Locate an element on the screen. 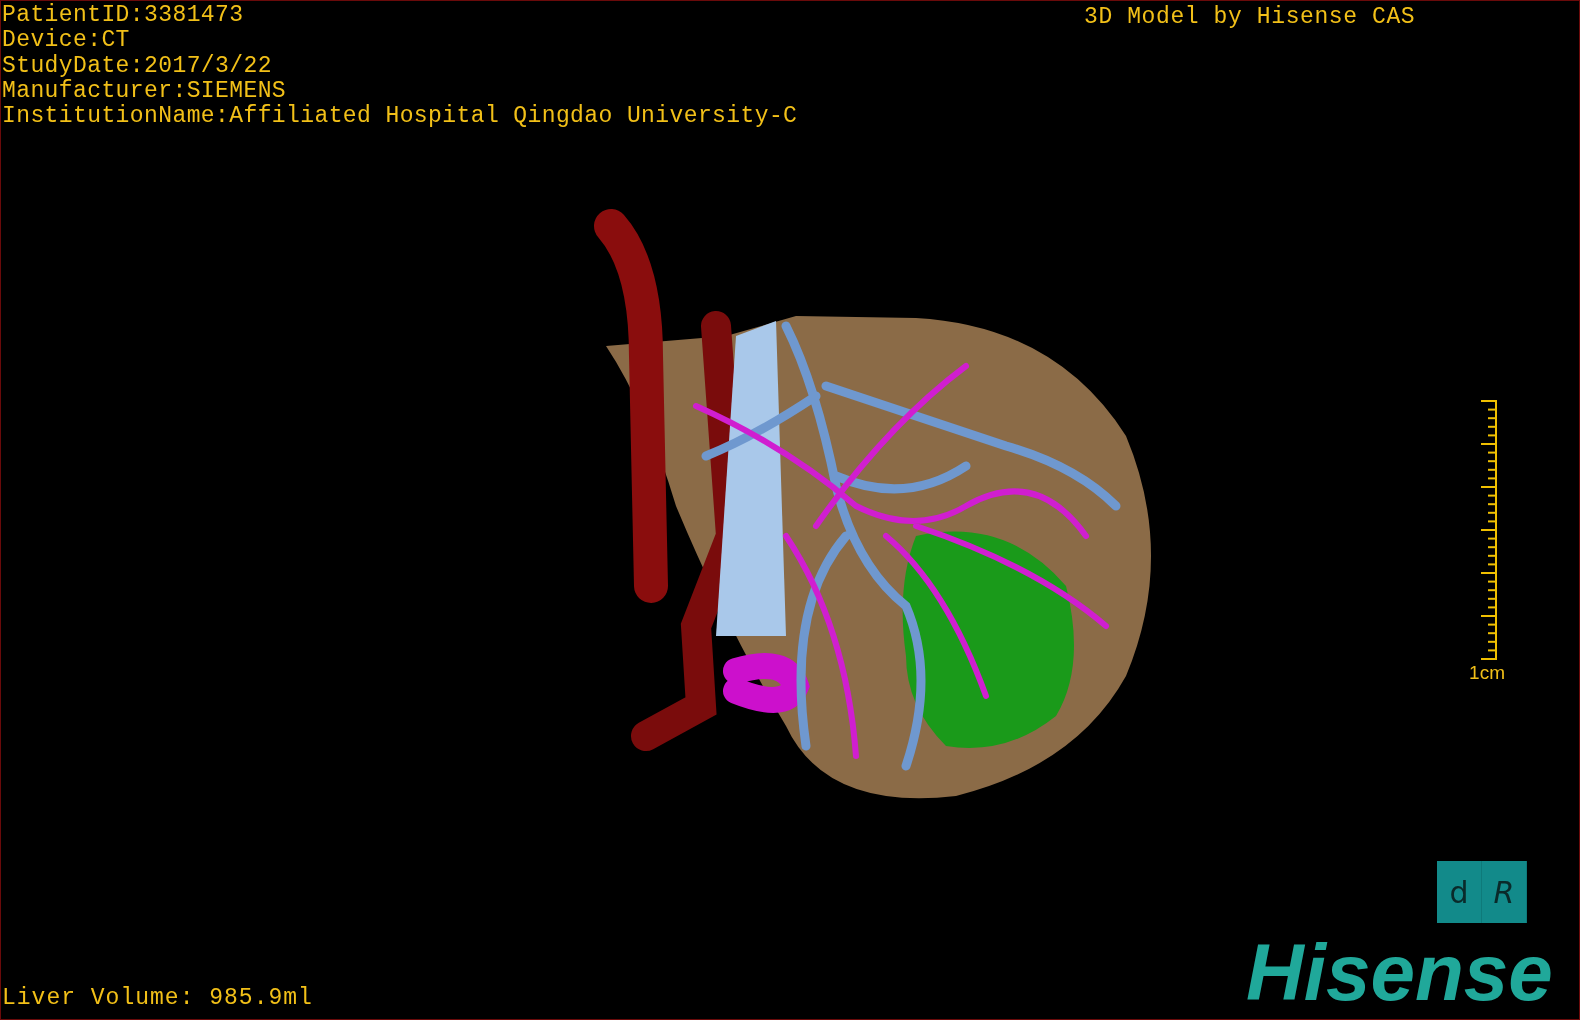  orientation-cube: d R is located at coordinates (1482, 892).